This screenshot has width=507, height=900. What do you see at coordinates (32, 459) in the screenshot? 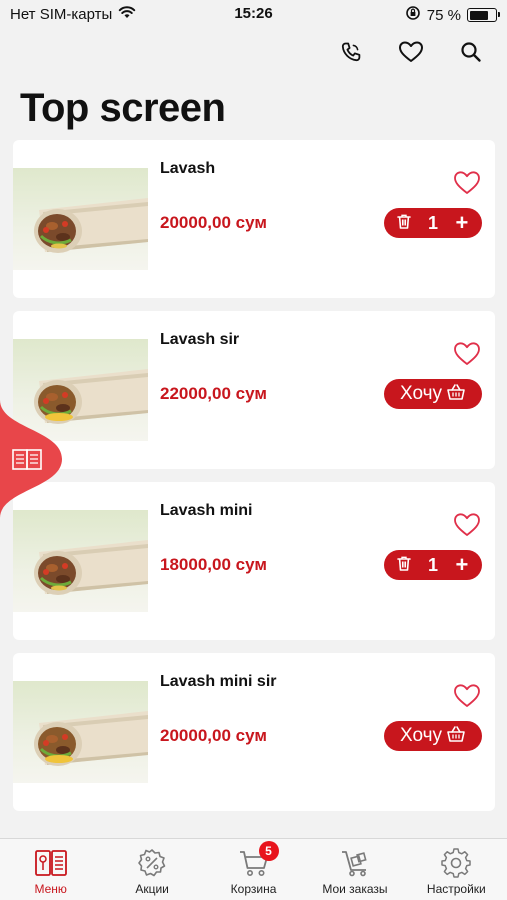
I see `catalog-side-tab` at bounding box center [32, 459].